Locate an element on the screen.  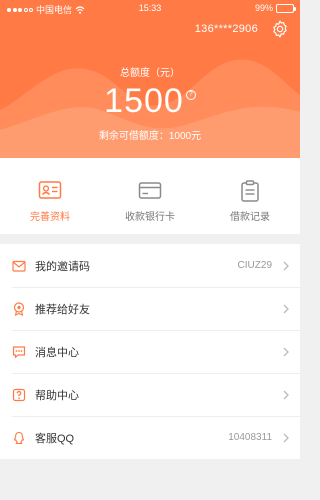
quick-complete-profile: 完善资料 is located at coordinates (50, 196).